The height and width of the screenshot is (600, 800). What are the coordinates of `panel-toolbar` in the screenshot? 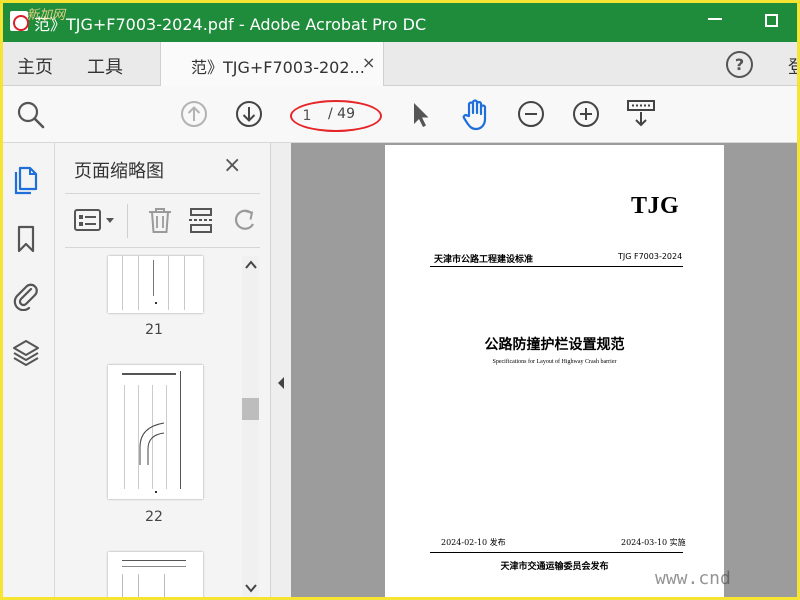 It's located at (162, 220).